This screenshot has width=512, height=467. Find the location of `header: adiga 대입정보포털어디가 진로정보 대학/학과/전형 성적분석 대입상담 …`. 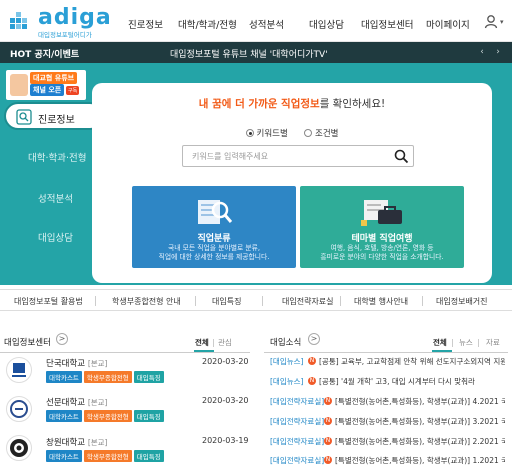

header: adiga 대입정보포털어디가 진로정보 대학/학과/전형 성적분석 대입상담 … is located at coordinates (256, 21).